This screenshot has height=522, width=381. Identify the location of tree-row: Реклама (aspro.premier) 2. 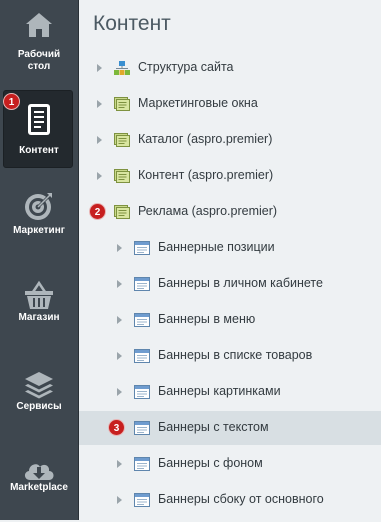
(230, 212).